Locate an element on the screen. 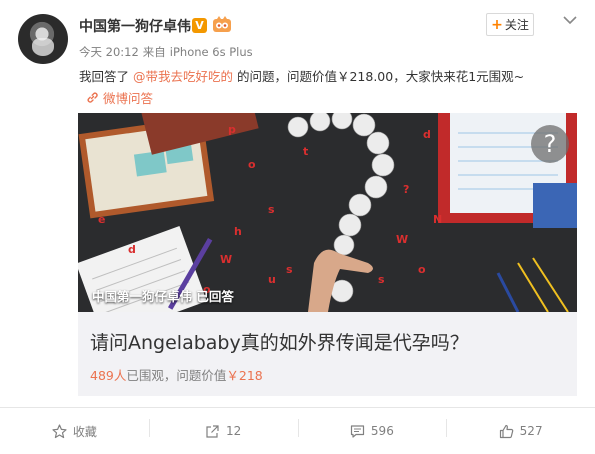 This screenshot has height=454, width=595. question-value: ￥218 is located at coordinates (244, 375).